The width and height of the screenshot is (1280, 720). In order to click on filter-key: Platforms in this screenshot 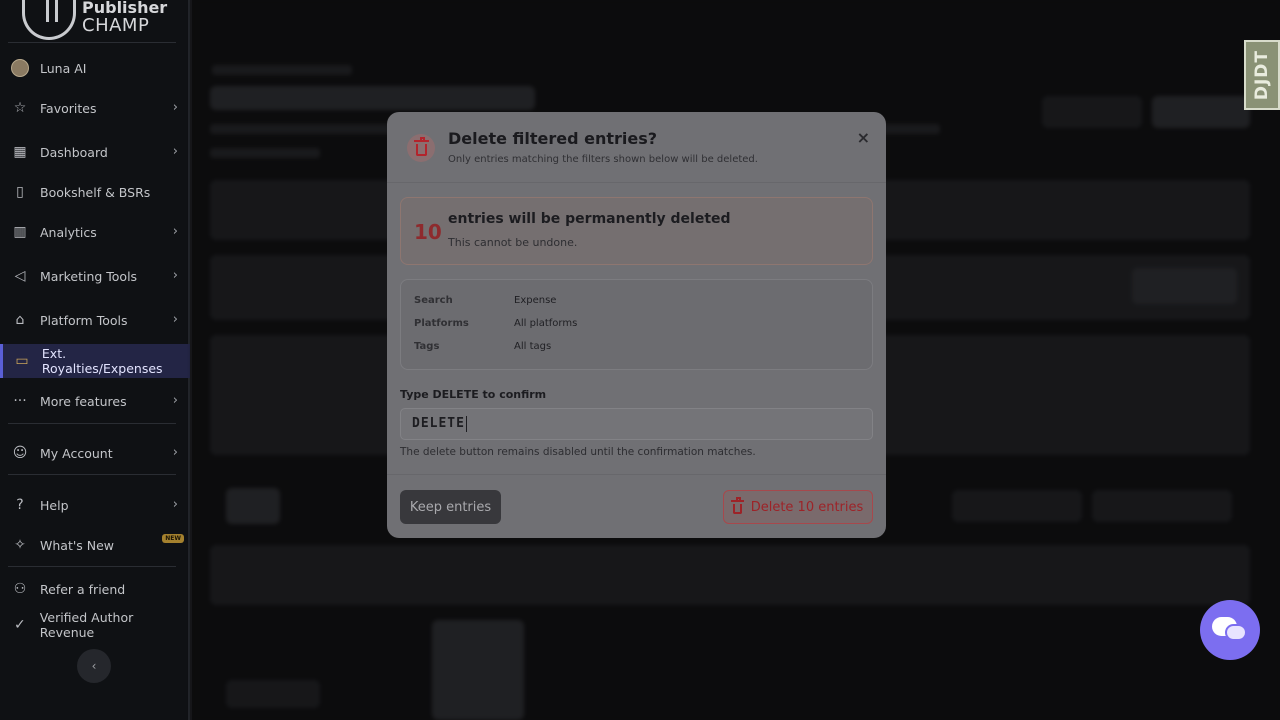, I will do `click(441, 323)`.